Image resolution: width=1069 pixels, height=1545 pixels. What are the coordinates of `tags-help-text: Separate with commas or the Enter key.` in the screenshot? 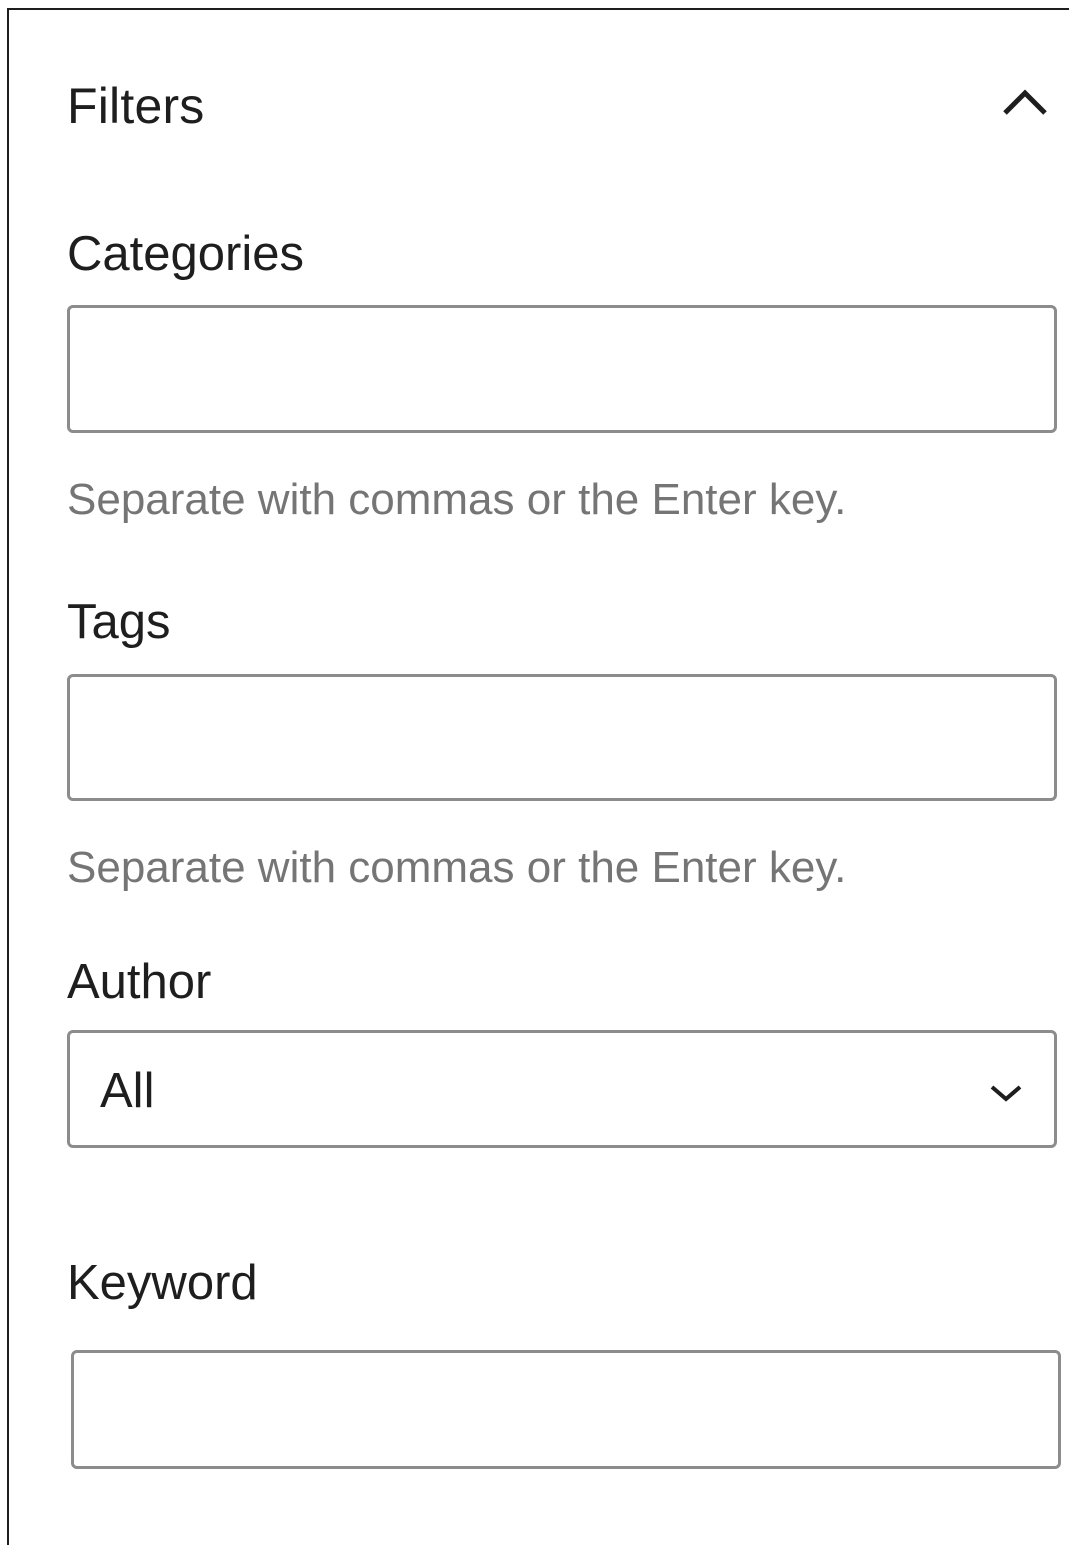 It's located at (457, 867).